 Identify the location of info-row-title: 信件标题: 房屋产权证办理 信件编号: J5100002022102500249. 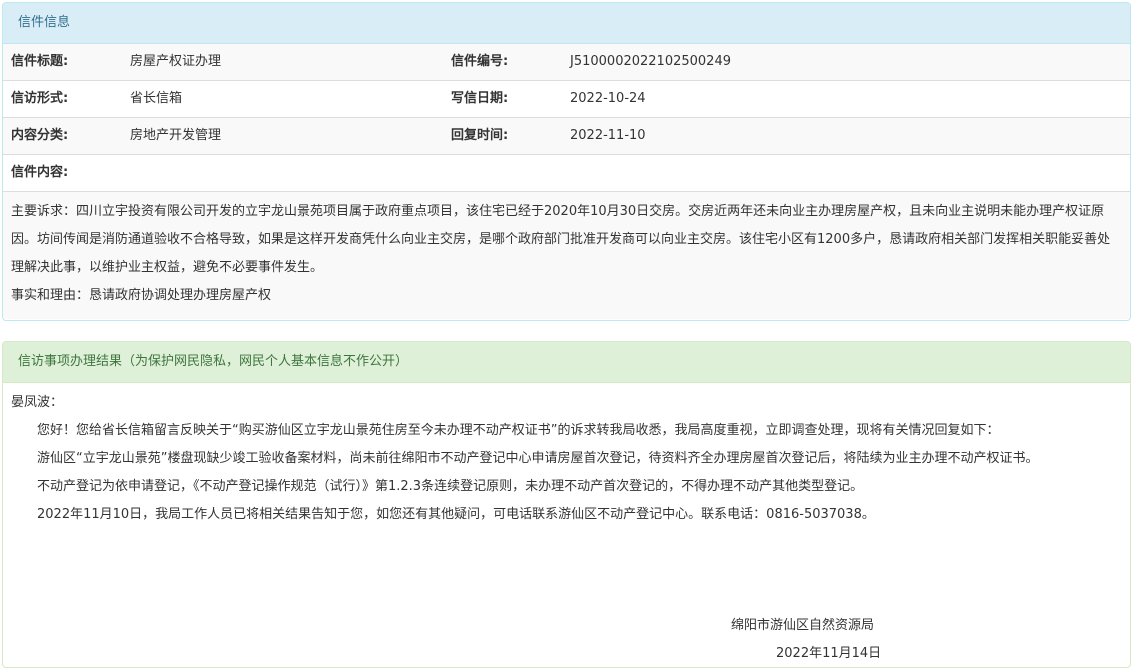
(566, 62).